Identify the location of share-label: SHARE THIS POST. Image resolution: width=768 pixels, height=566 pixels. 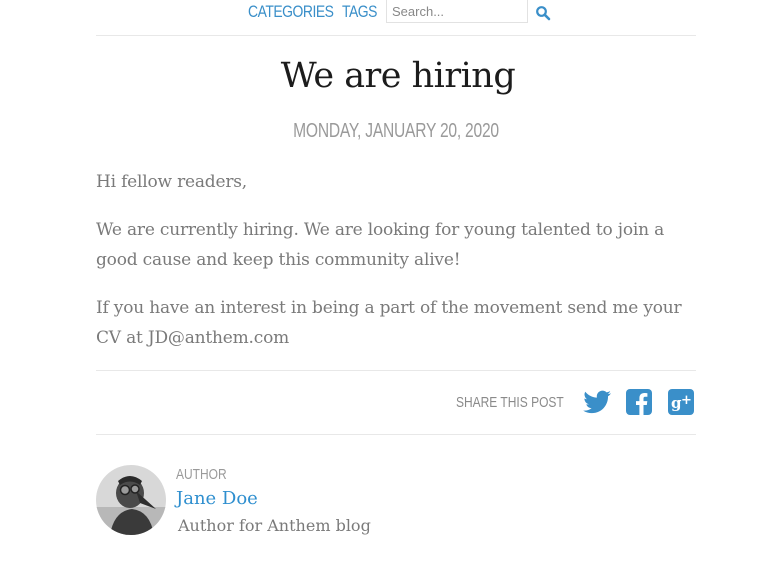
(510, 402).